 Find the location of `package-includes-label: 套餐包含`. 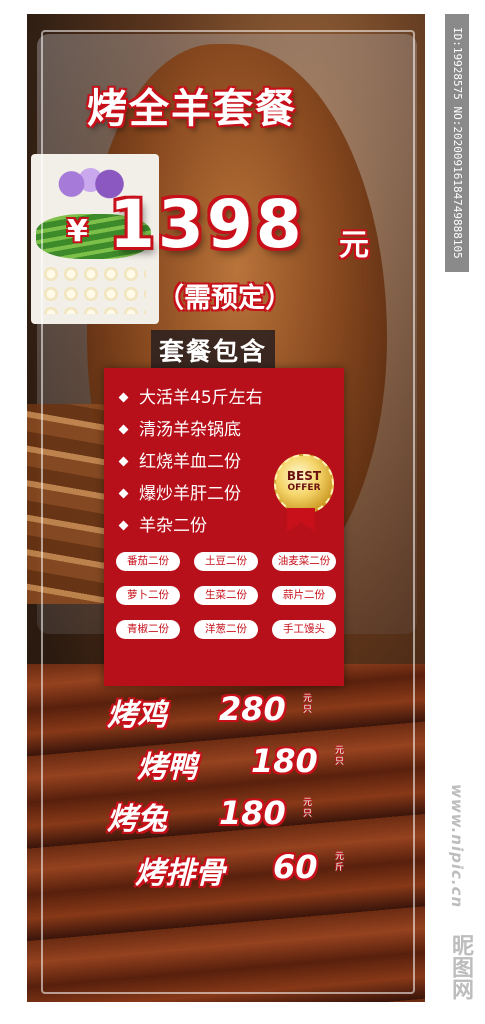

package-includes-label: 套餐包含 is located at coordinates (213, 350).